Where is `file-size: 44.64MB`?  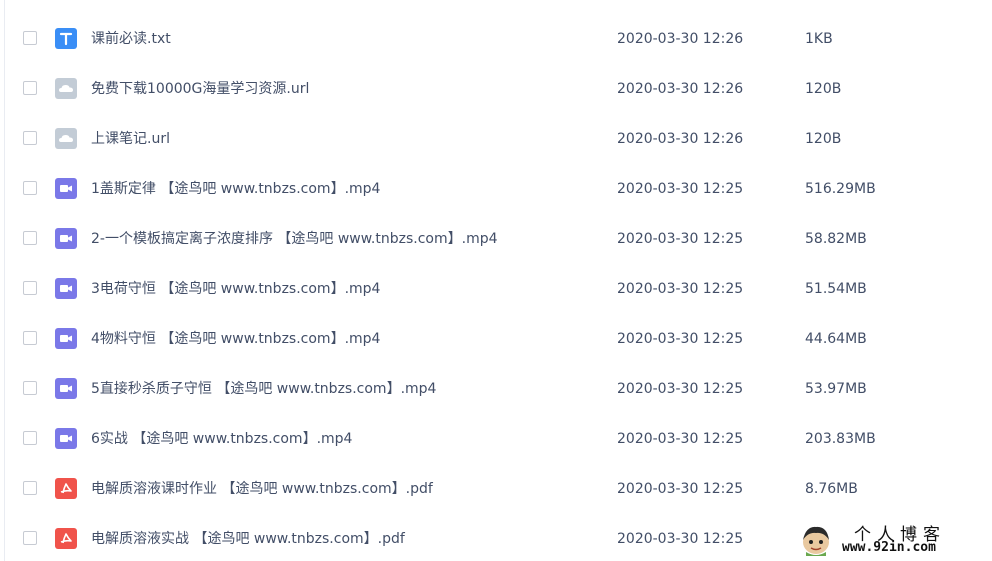 file-size: 44.64MB is located at coordinates (836, 339).